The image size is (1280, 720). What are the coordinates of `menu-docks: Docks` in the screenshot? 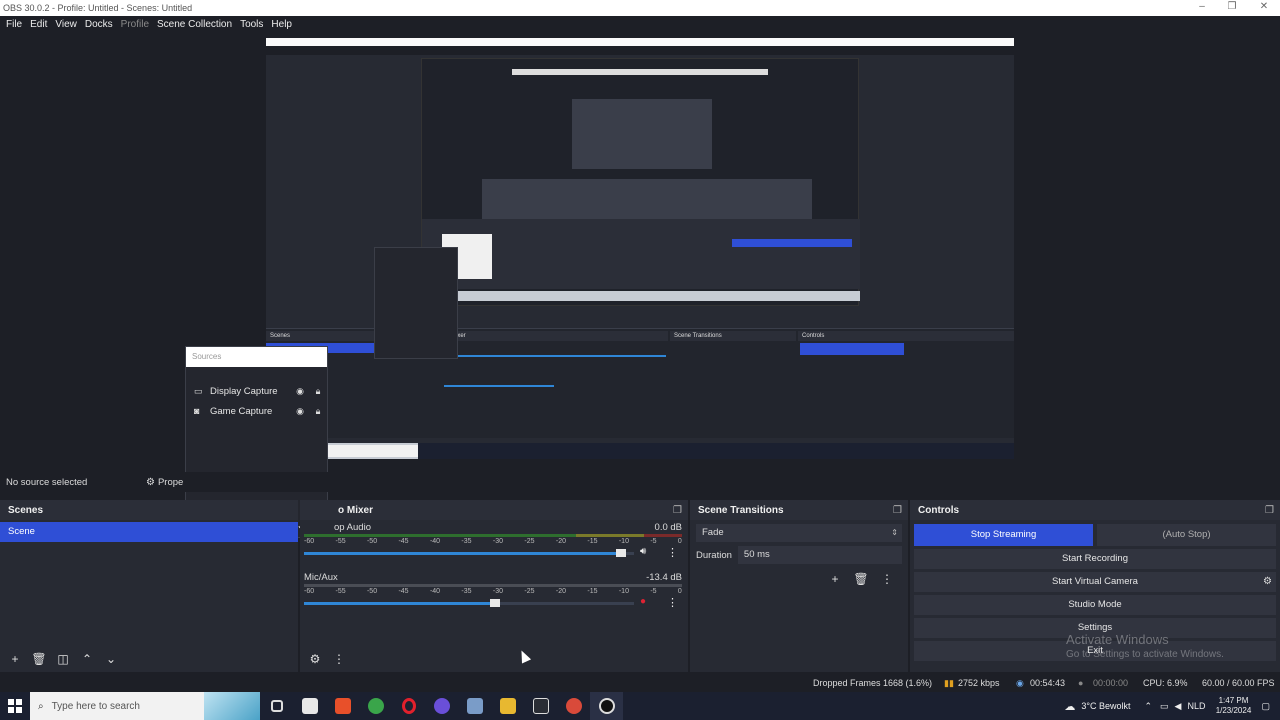 It's located at (99, 24).